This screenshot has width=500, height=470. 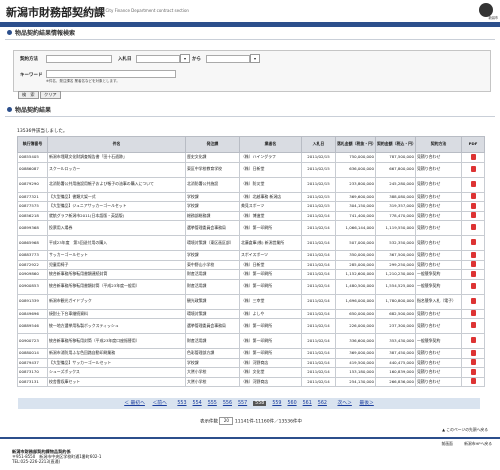 What do you see at coordinates (116, 341) in the screenshot?
I see `item-name: 統合新事務所移転用封筒（平成23年度口座振替用）` at bounding box center [116, 341].